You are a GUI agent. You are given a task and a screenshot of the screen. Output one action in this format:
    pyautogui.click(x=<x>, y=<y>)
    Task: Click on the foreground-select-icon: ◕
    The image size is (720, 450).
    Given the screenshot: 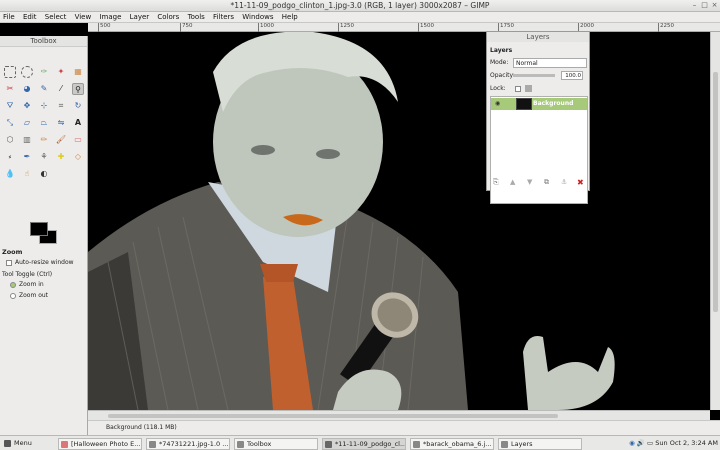 What is the action you would take?
    pyautogui.click(x=27, y=89)
    